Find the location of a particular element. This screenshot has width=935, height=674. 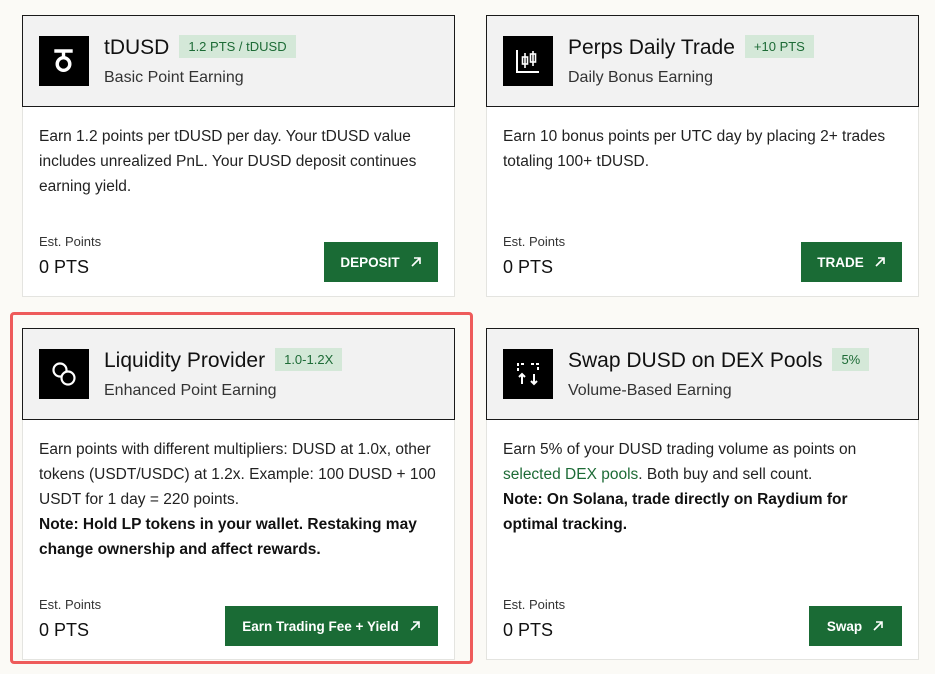

trade-button: TRADE is located at coordinates (851, 262).